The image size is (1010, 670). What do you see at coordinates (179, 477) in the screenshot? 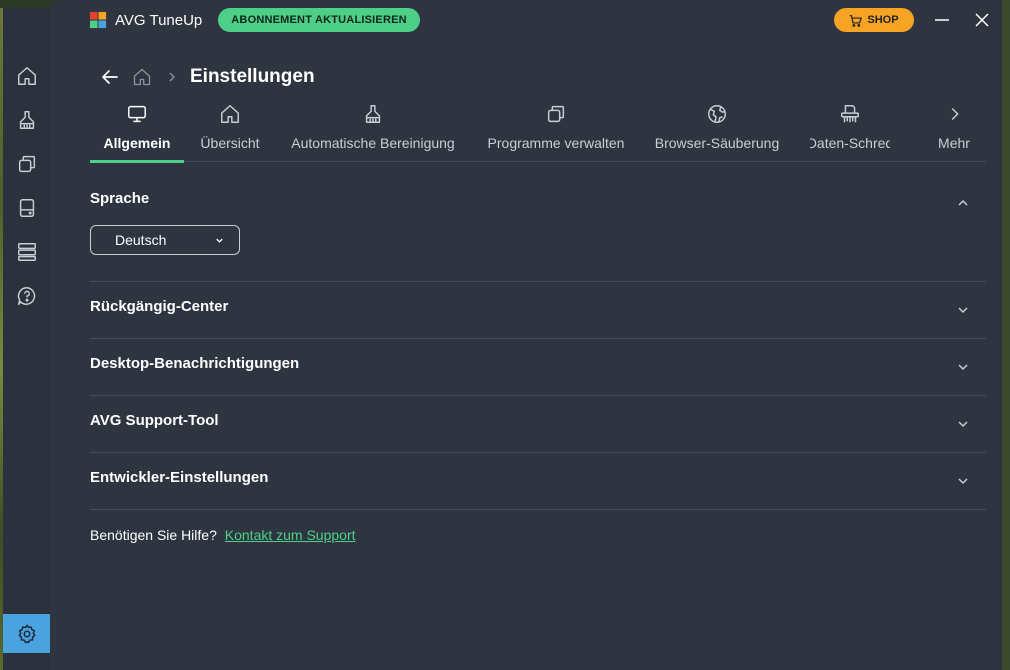
I see `section-title: Entwickler-Einstellungen` at bounding box center [179, 477].